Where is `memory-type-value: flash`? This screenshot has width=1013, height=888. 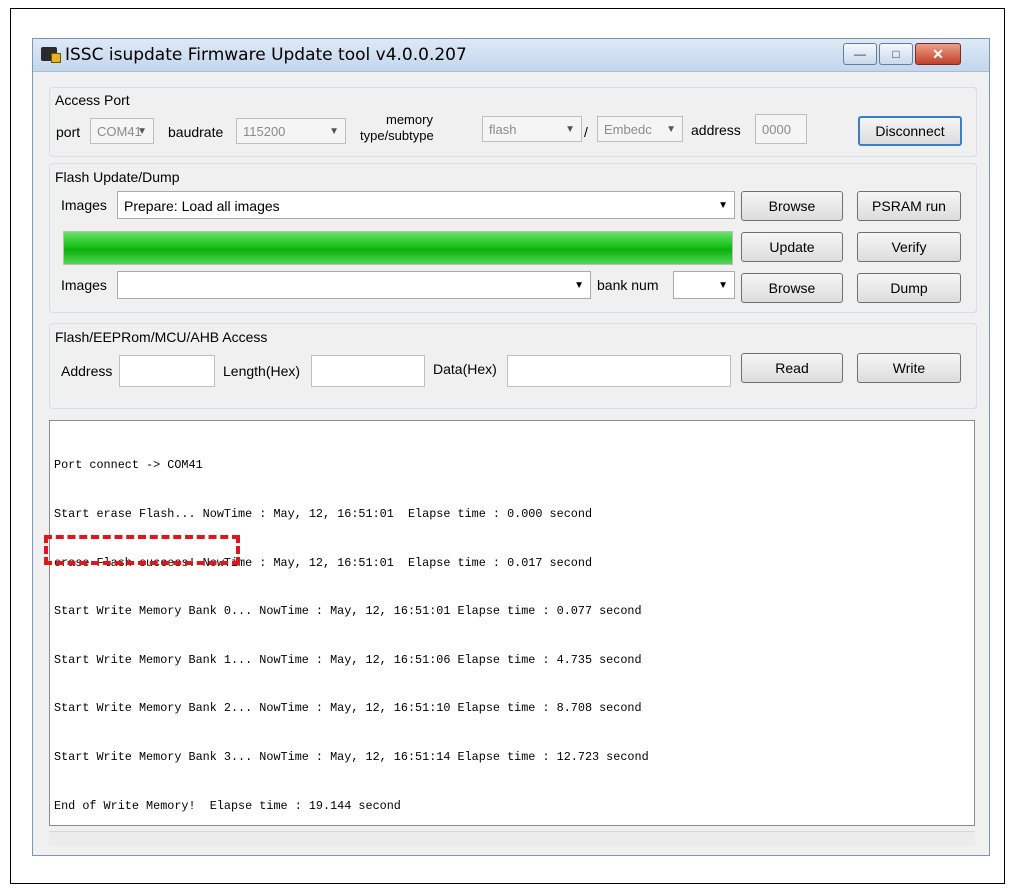 memory-type-value: flash is located at coordinates (503, 129).